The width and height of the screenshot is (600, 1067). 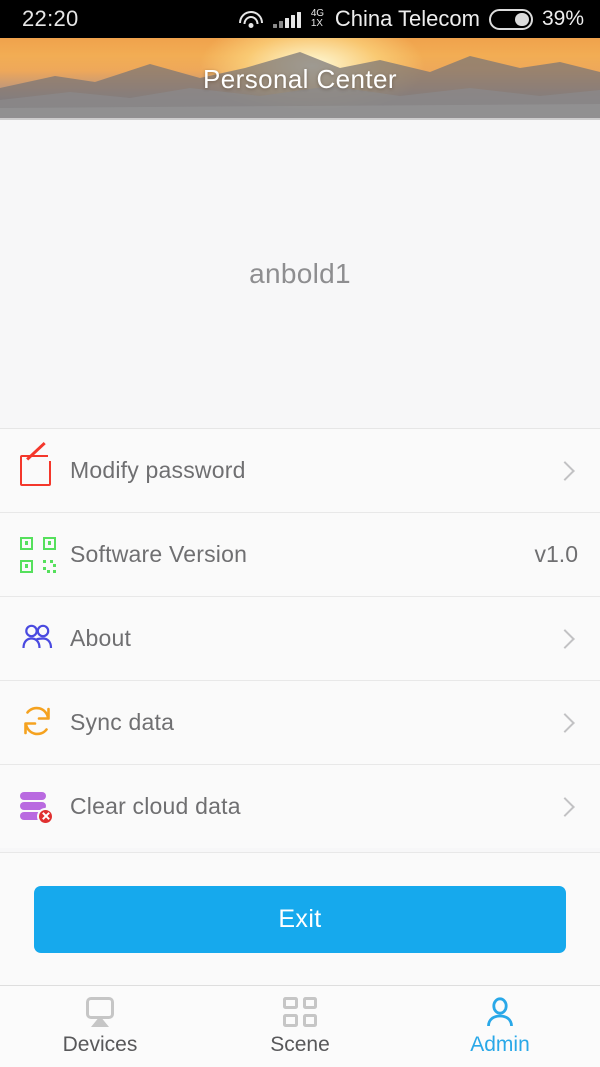 I want to click on list-item-label: Clear cloud data, so click(x=155, y=806).